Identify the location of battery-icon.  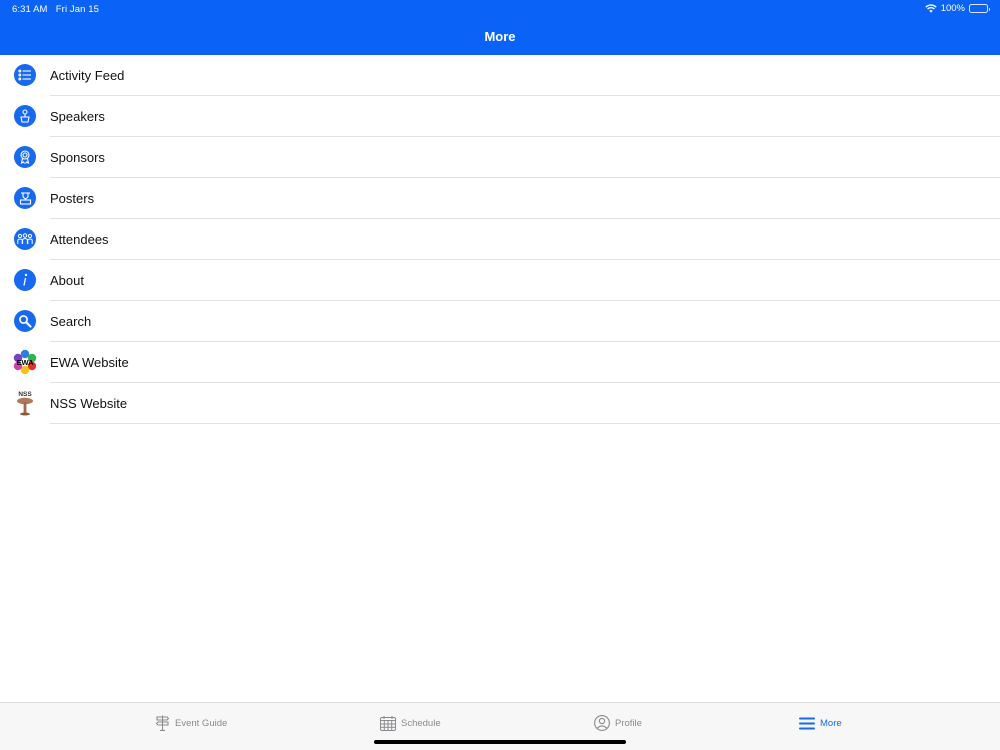
(979, 8).